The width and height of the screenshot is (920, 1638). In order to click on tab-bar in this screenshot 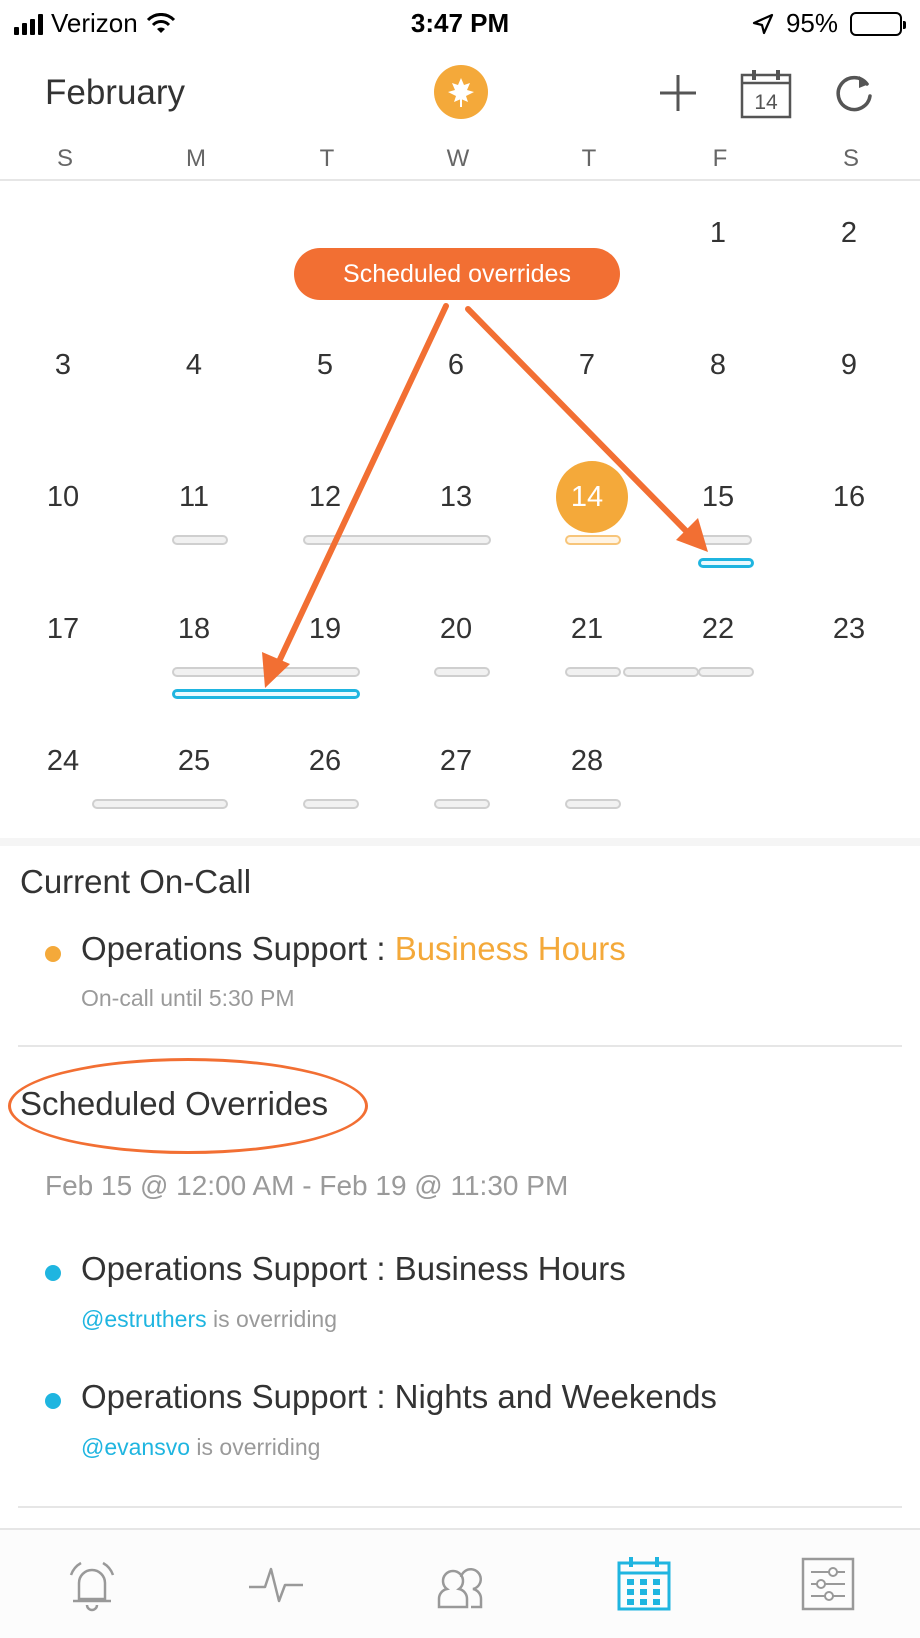, I will do `click(460, 1583)`.